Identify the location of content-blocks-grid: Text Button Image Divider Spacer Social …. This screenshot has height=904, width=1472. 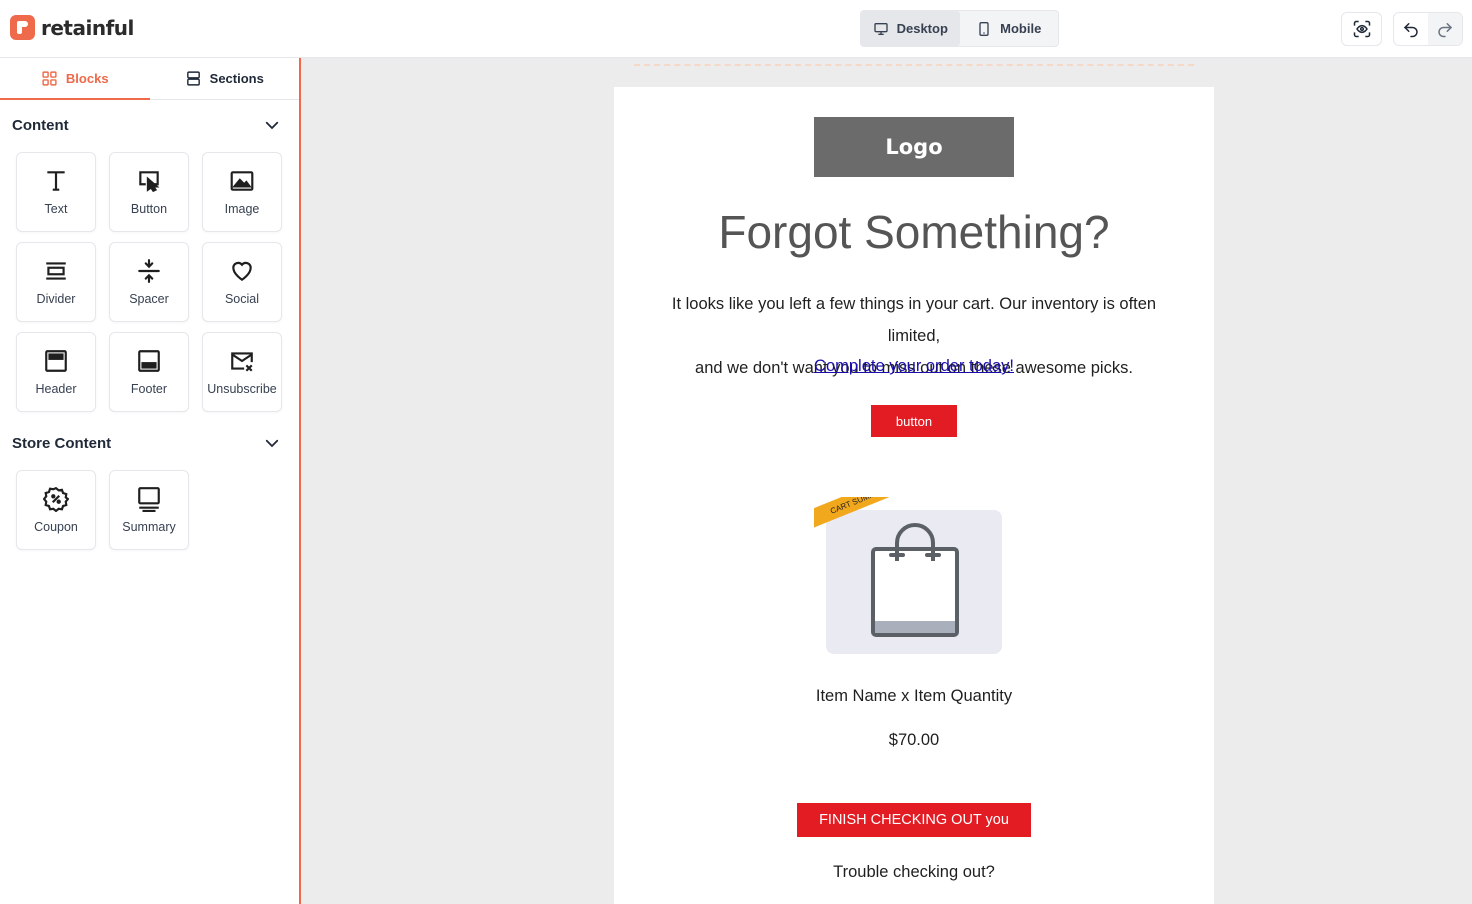
(149, 281).